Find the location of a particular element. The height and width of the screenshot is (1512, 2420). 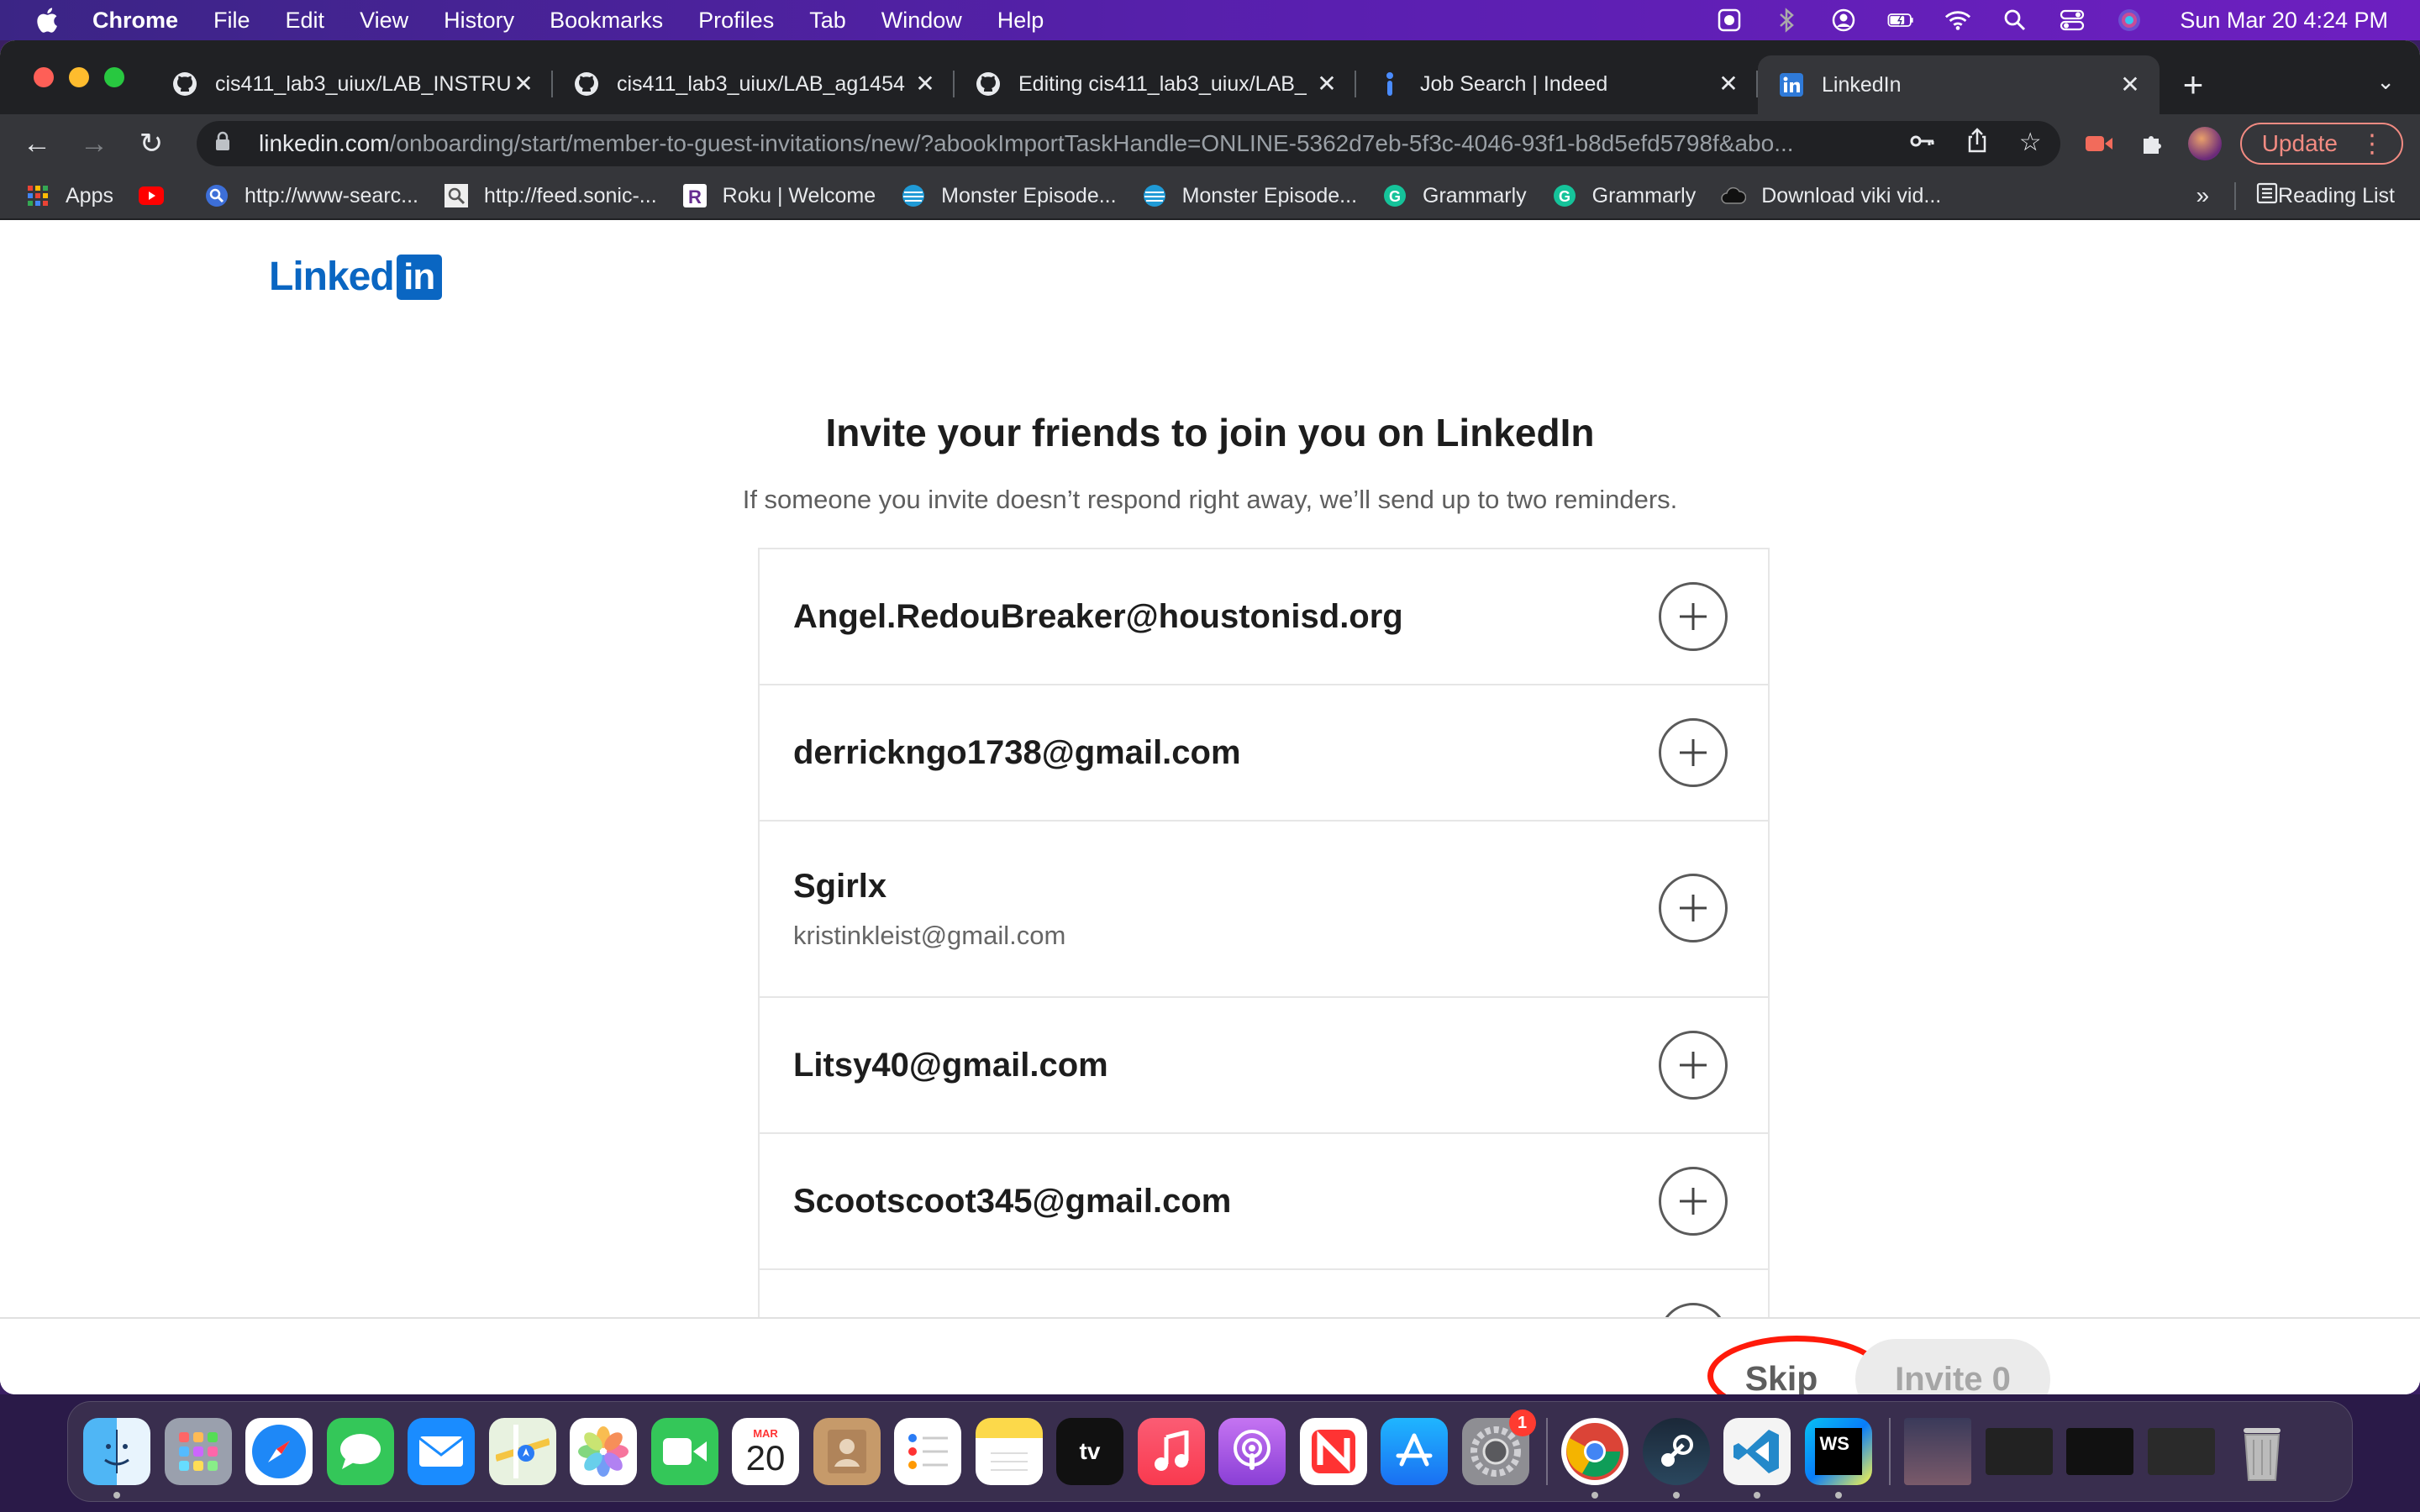

podcasts-icon is located at coordinates (1252, 1451).